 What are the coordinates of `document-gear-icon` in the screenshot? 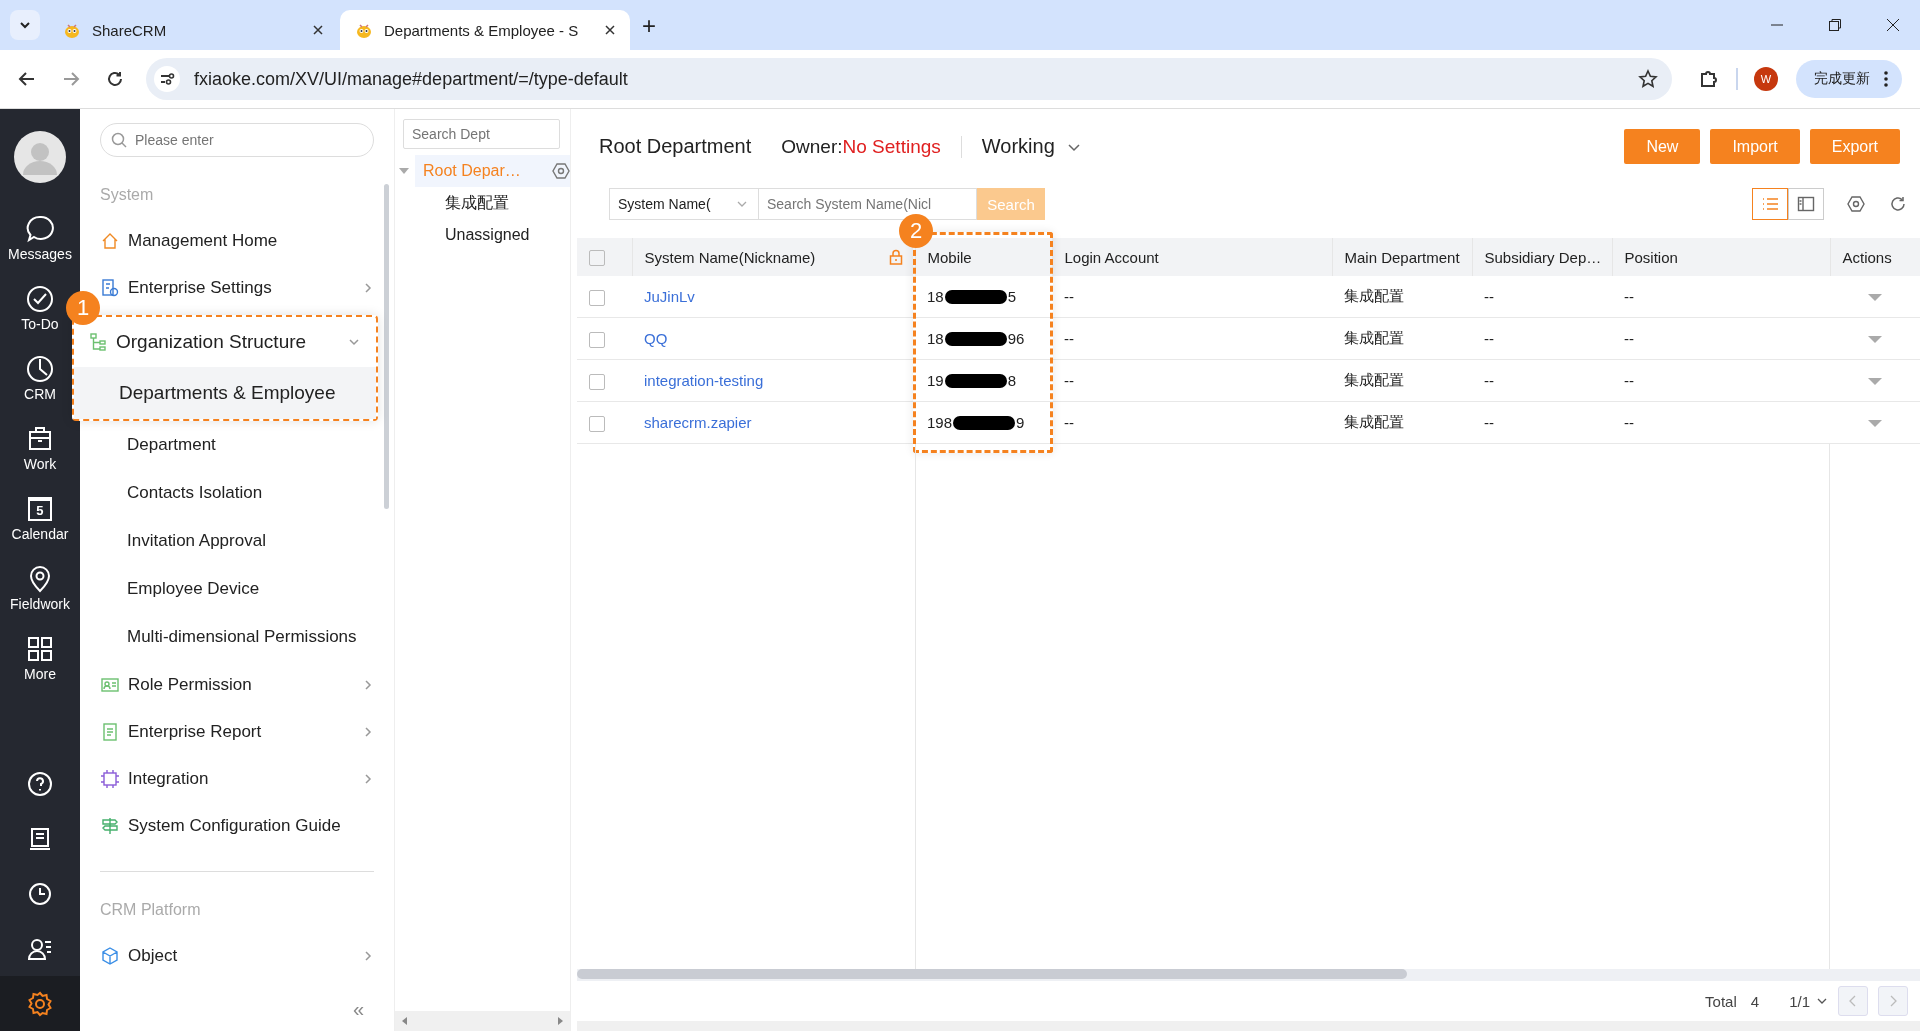 It's located at (110, 287).